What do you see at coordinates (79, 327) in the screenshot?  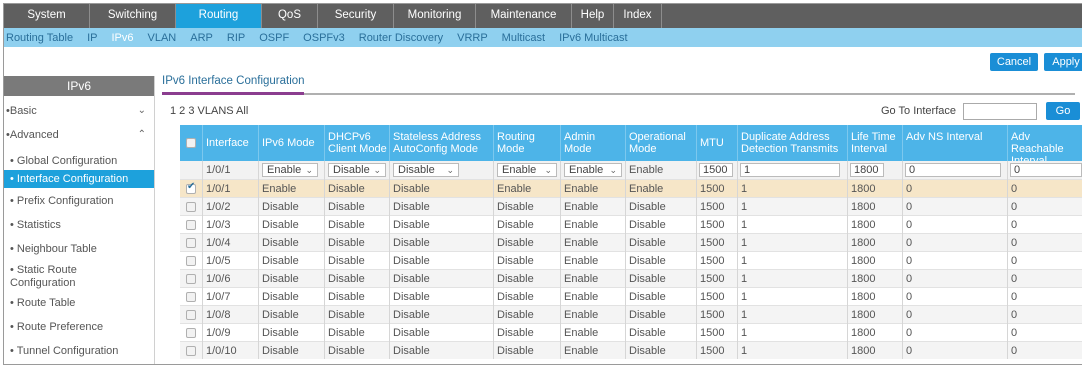 I see `sidebar-item-9: • Route Preference` at bounding box center [79, 327].